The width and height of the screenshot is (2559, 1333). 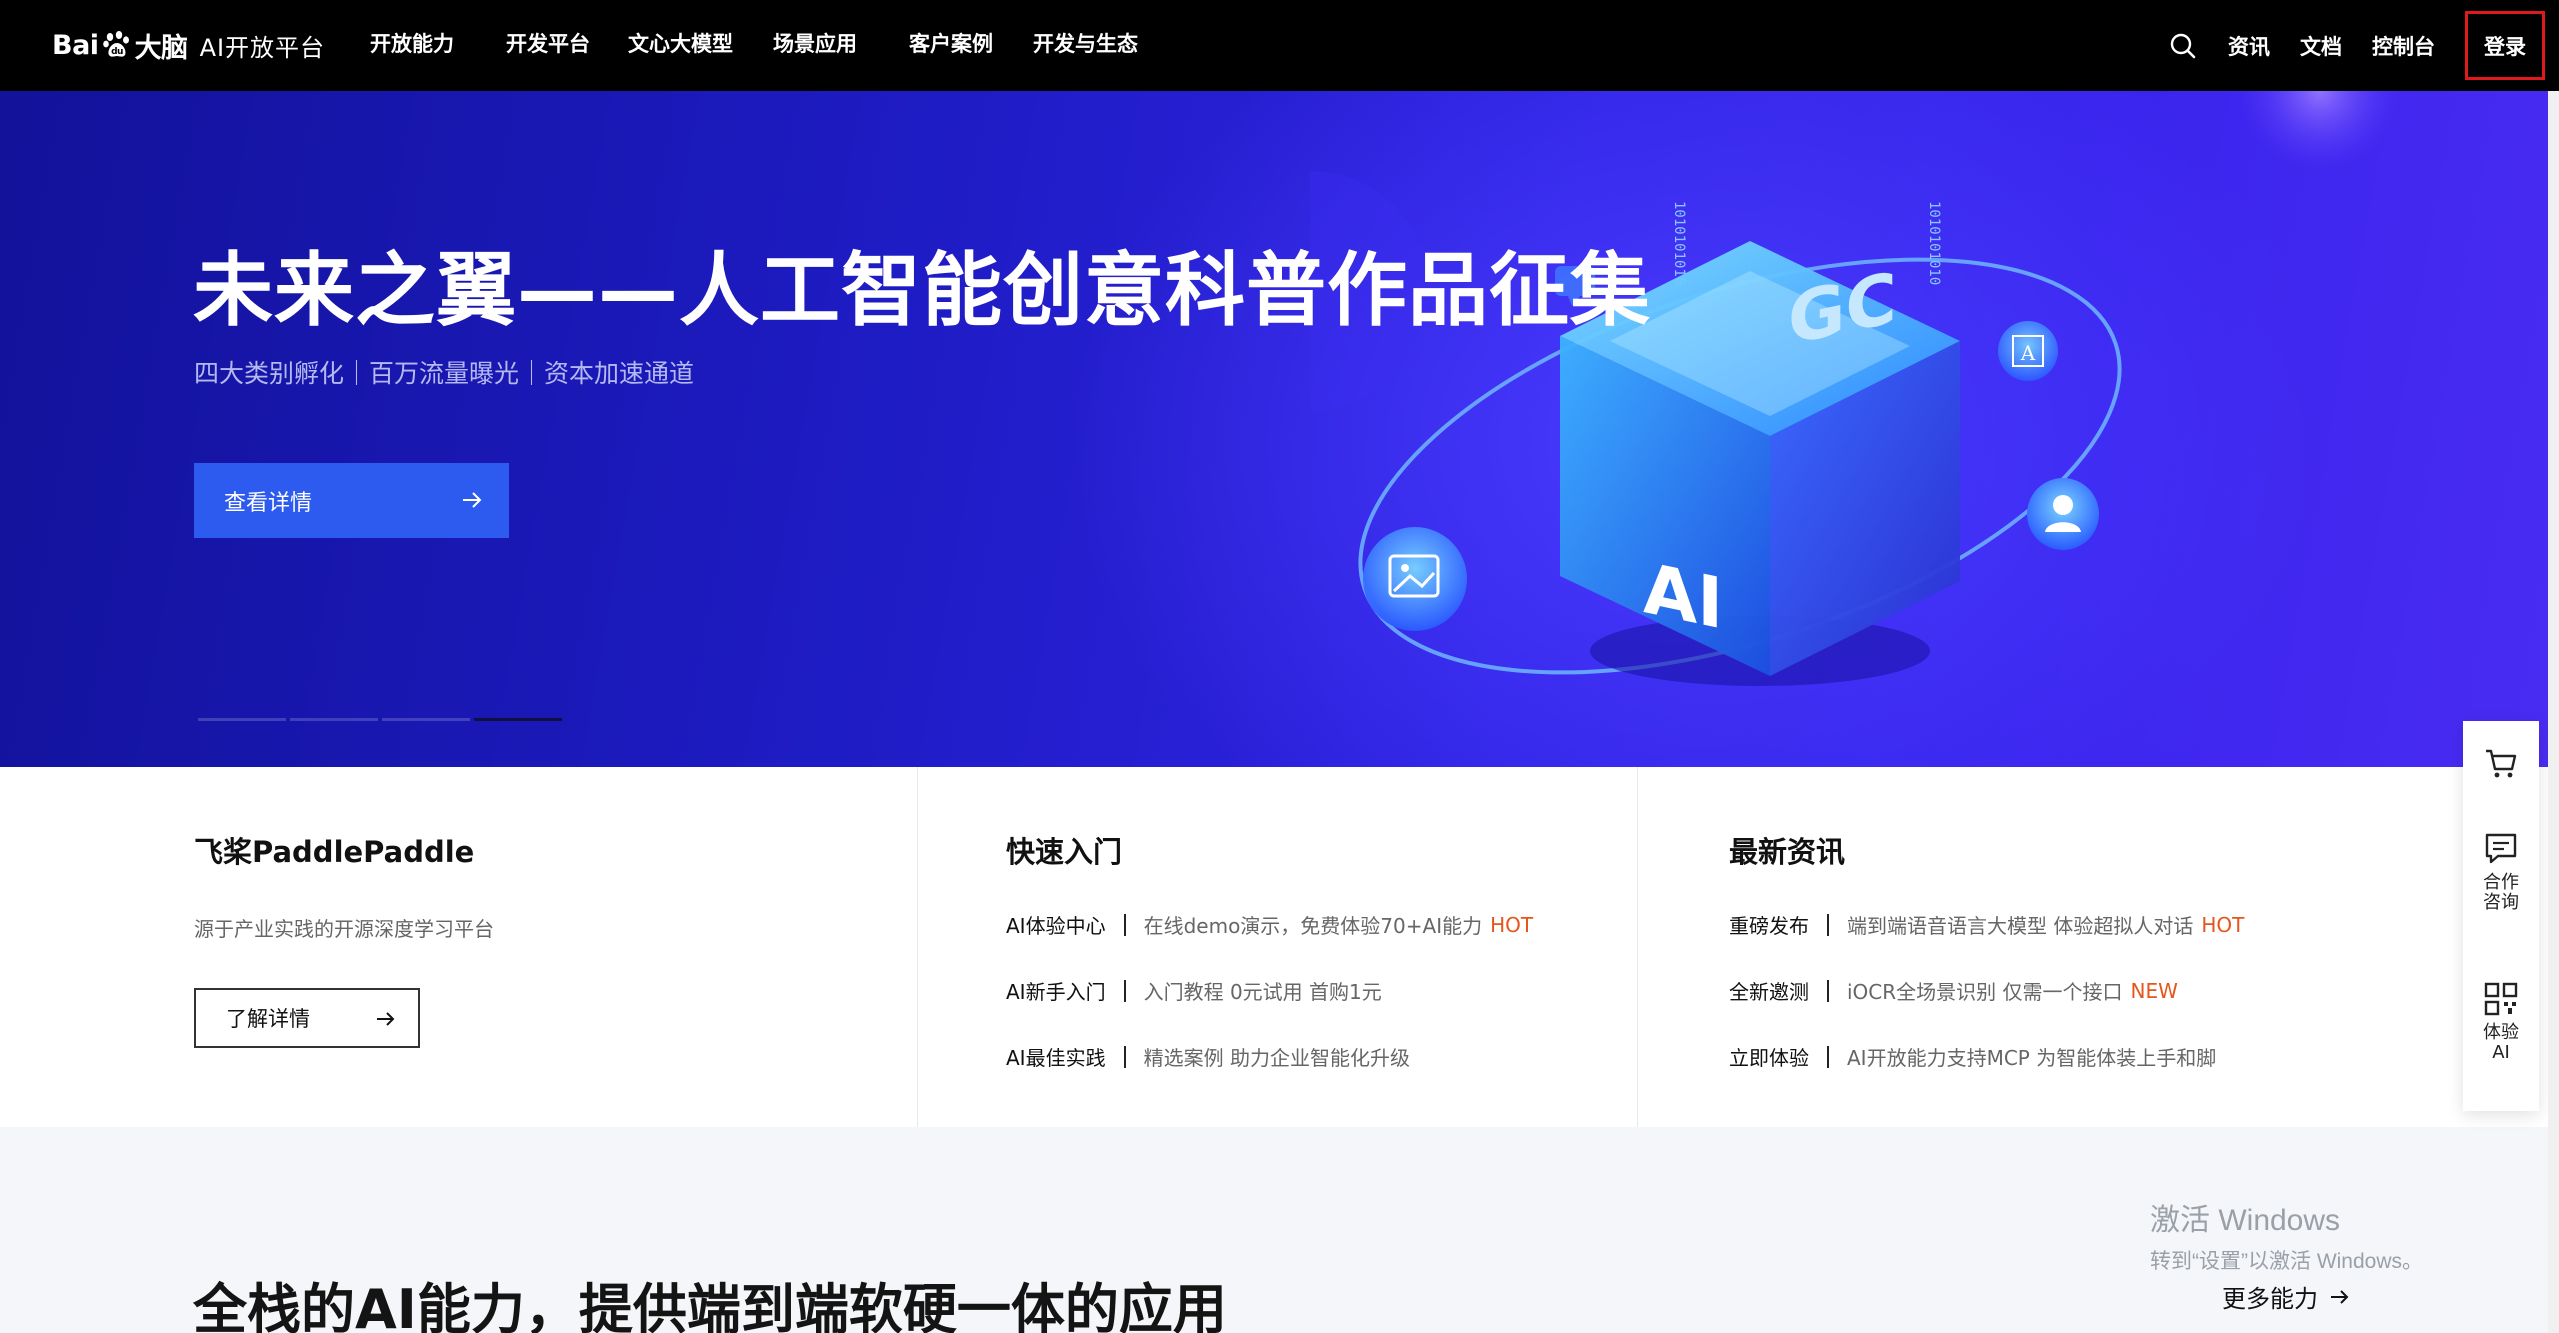 I want to click on cart-button, so click(x=2501, y=763).